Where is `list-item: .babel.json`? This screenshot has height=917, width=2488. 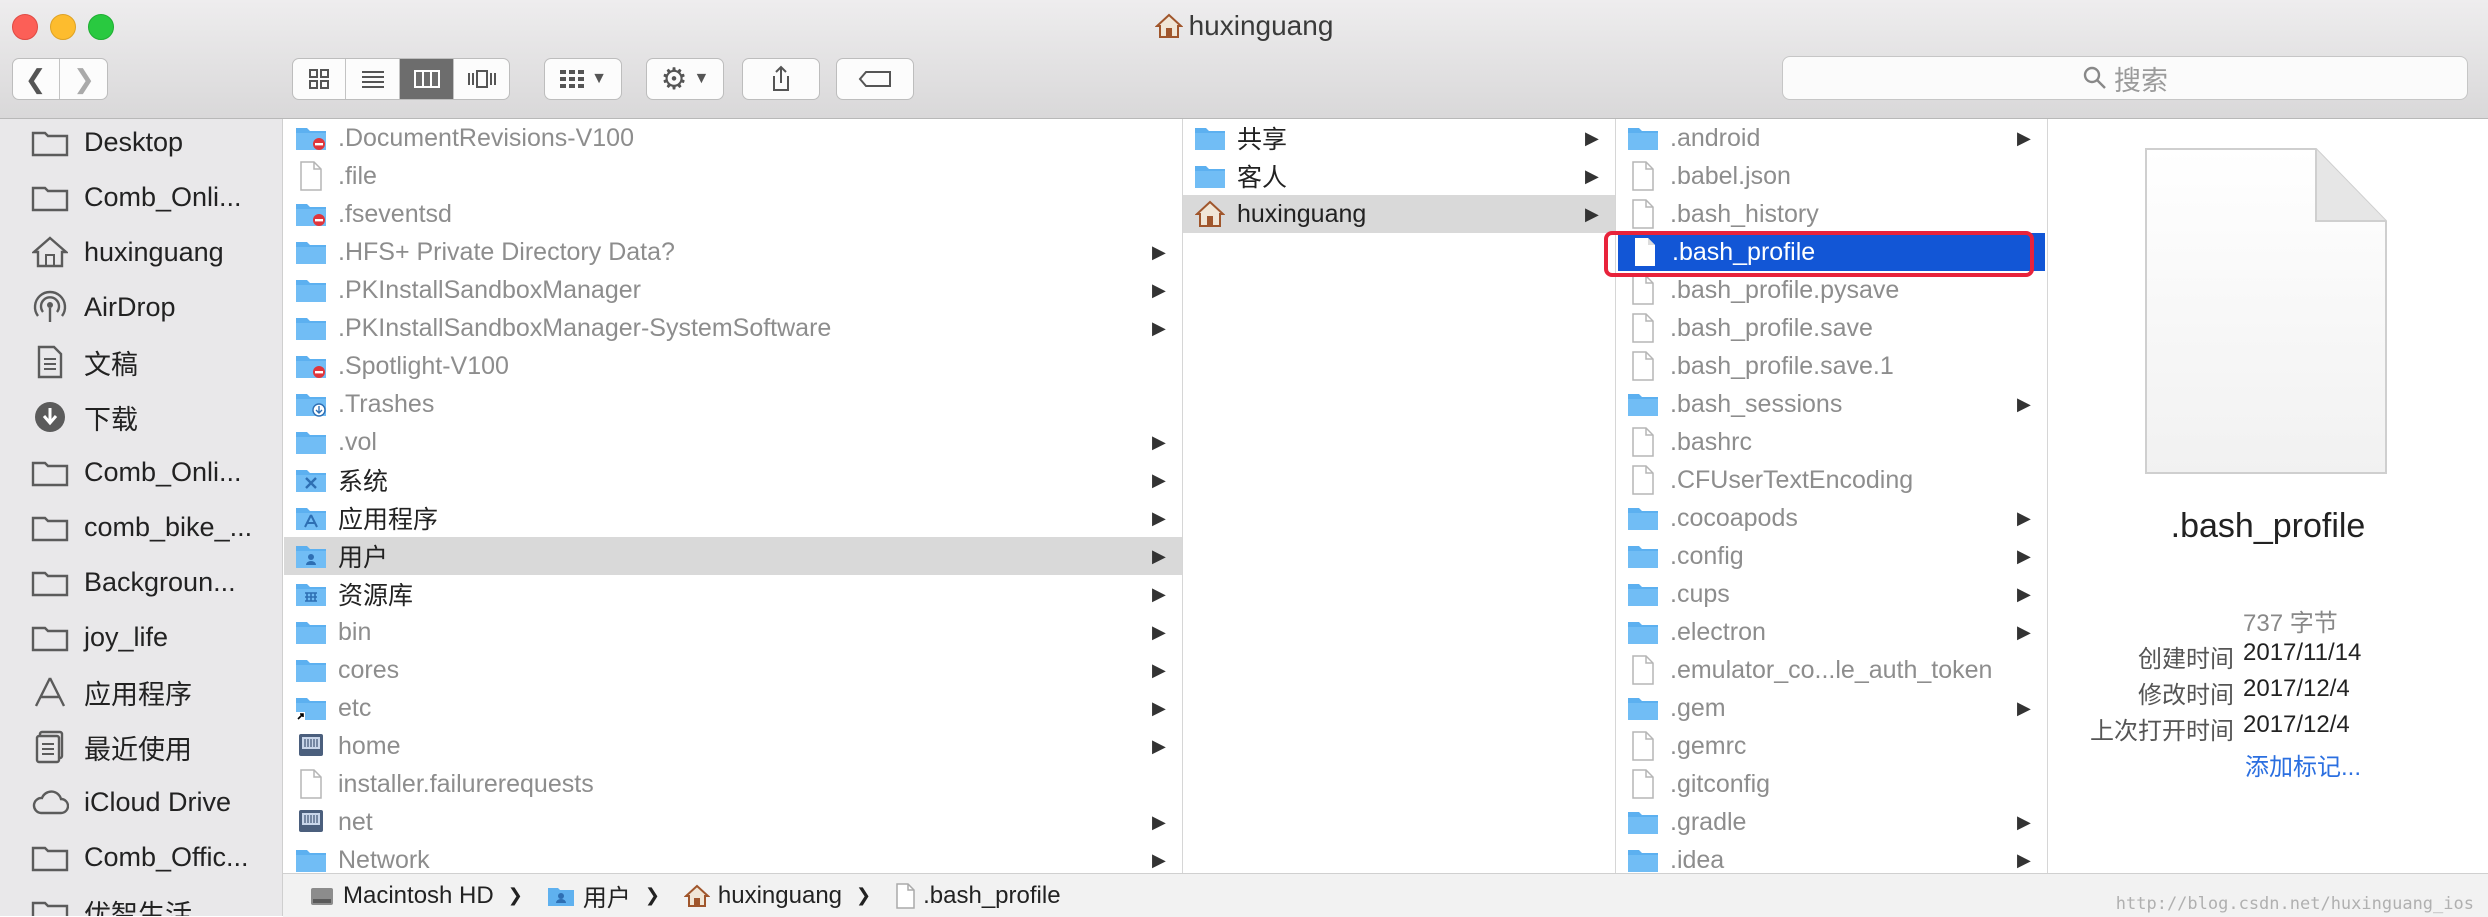
list-item: .babel.json is located at coordinates (1831, 176).